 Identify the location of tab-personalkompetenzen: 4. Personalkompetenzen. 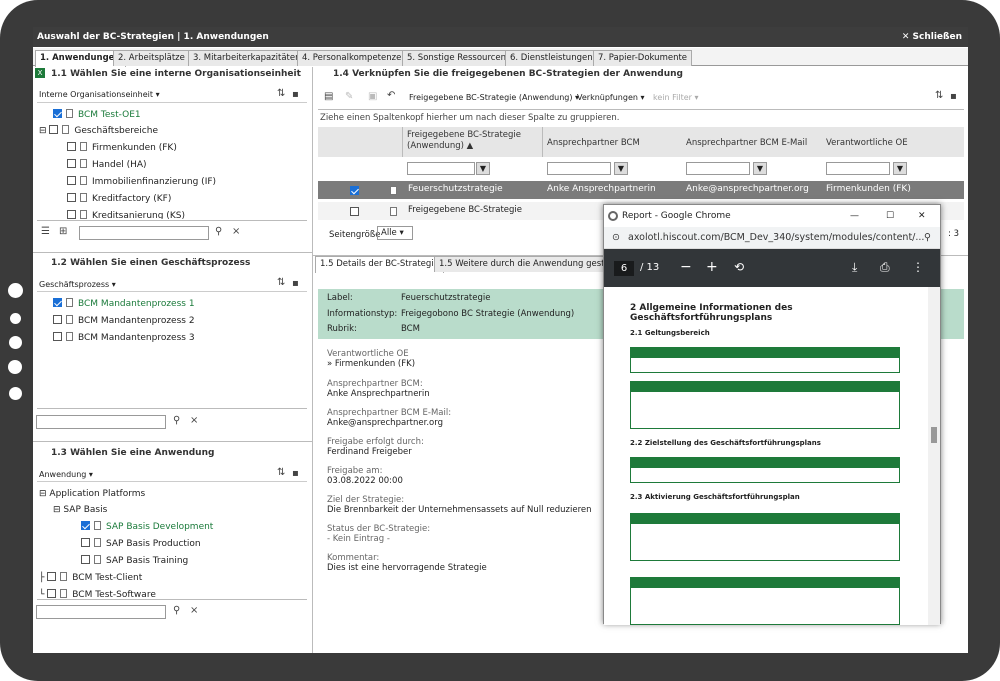
(354, 58).